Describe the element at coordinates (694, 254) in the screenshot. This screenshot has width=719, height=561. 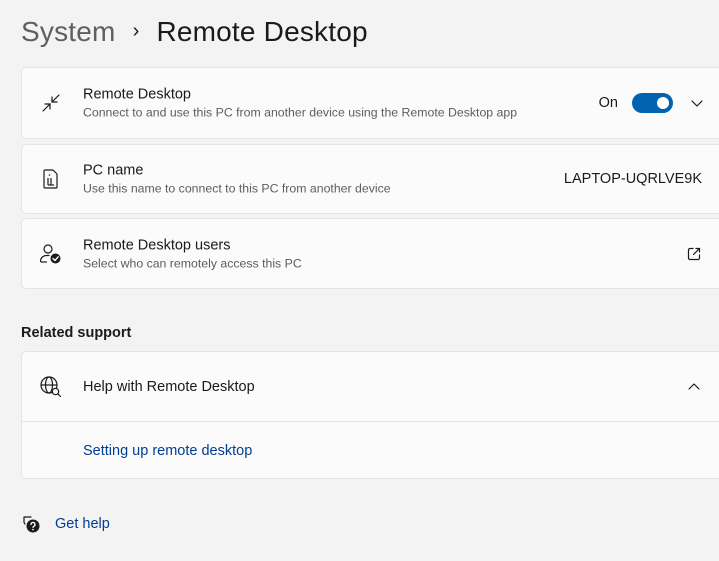
I see `open-external-icon` at that location.